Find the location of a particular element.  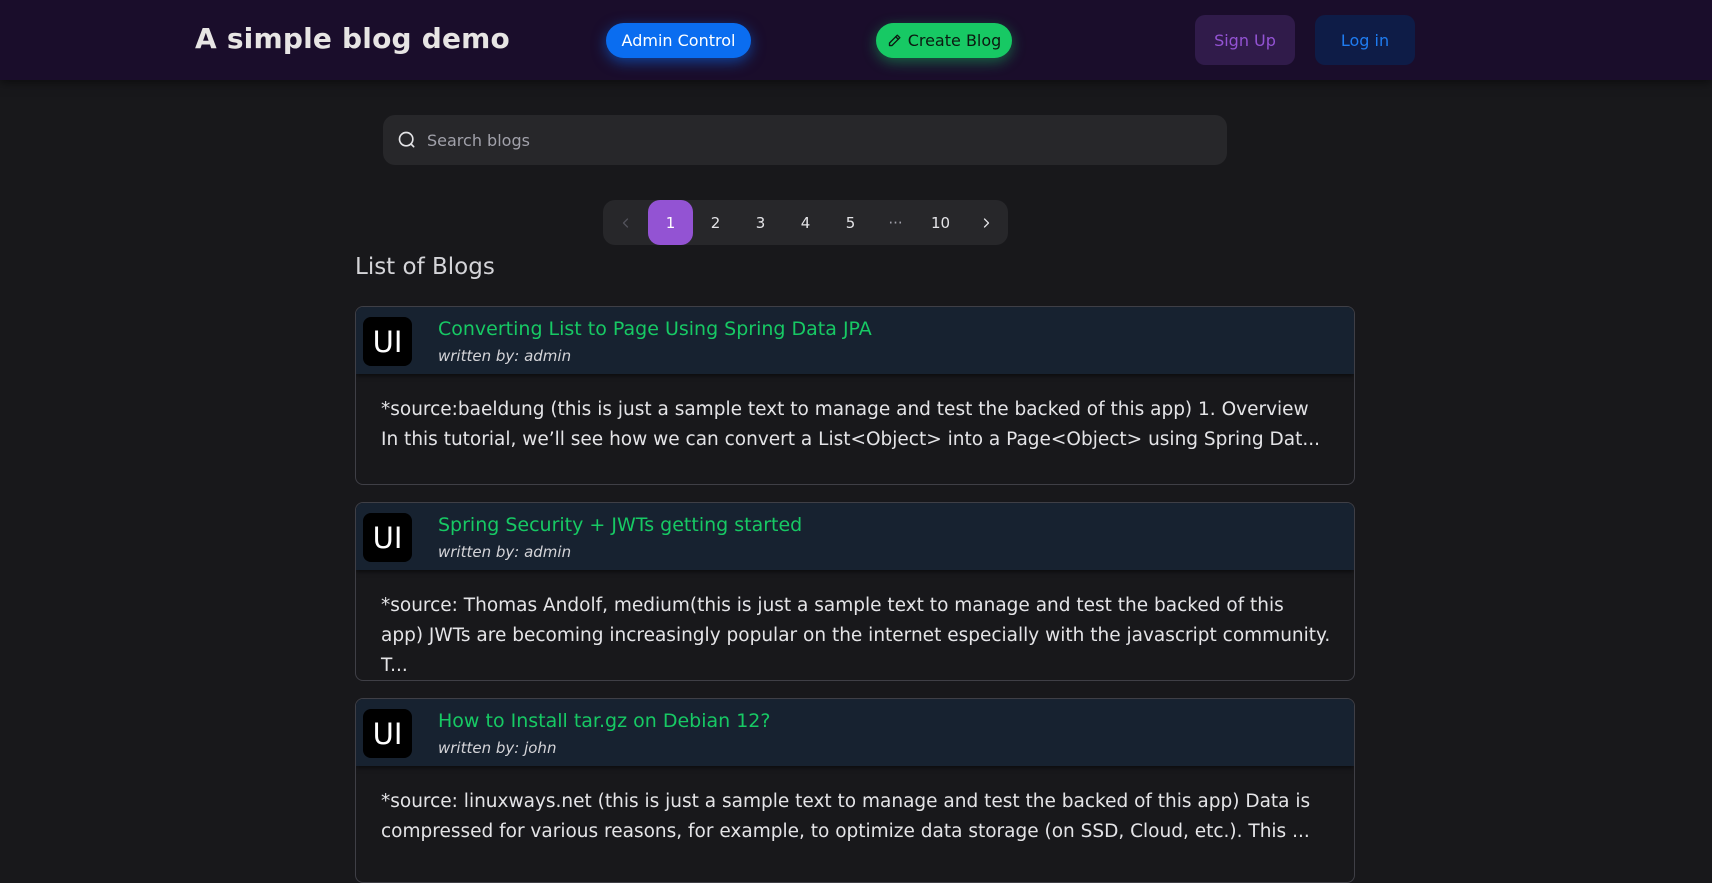

search-bar is located at coordinates (805, 140).